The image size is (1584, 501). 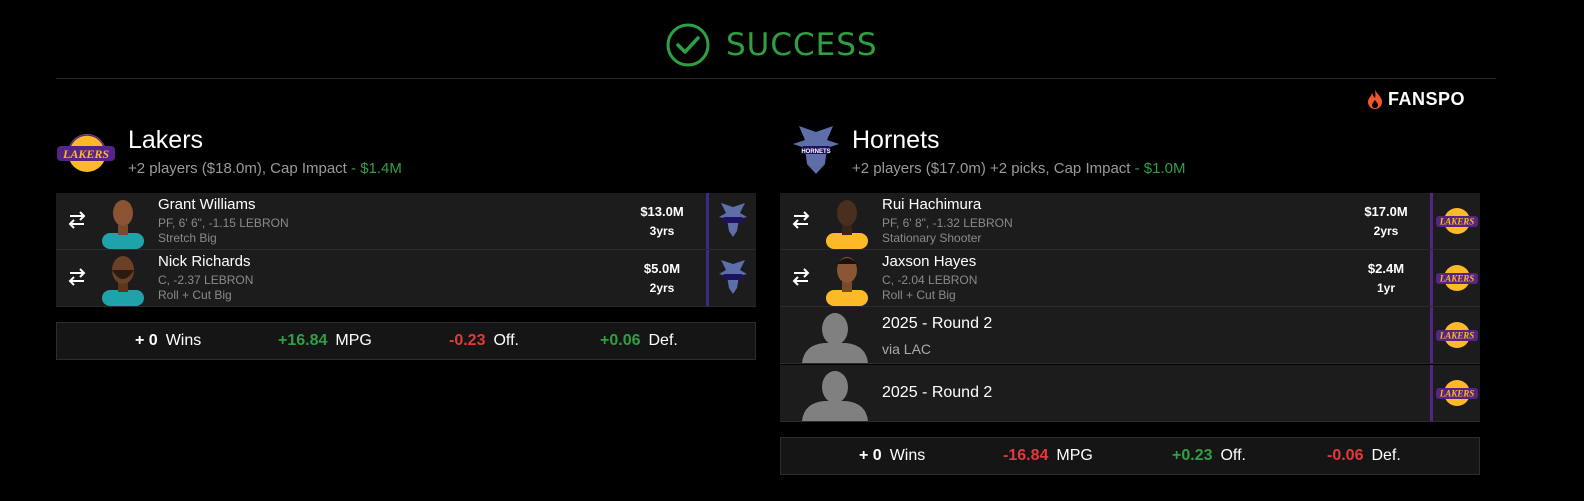 I want to click on team-name-hornets: Hornets, so click(x=896, y=140).